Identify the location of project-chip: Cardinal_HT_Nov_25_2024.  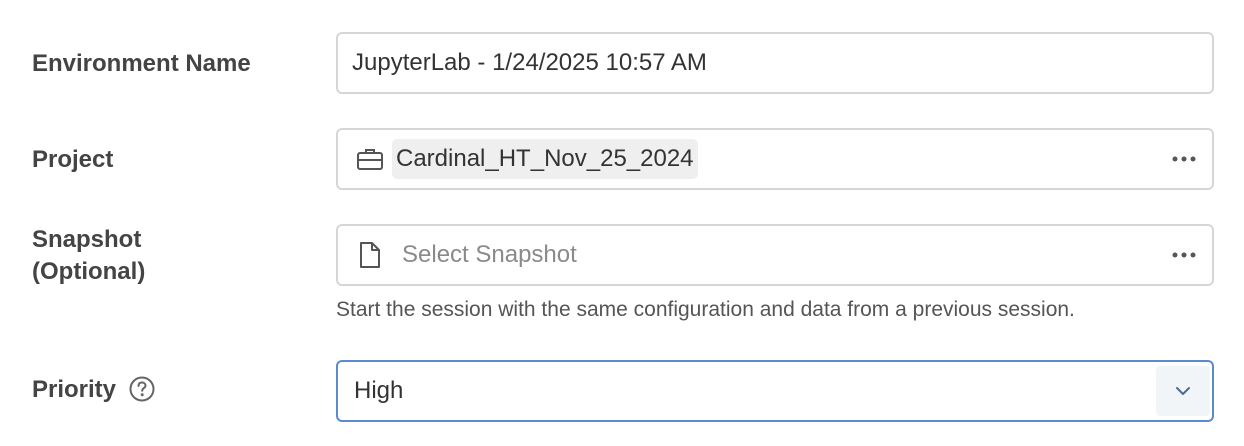
(545, 159).